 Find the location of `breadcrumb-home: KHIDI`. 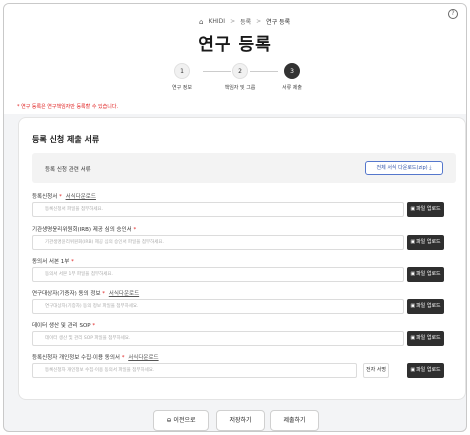

breadcrumb-home: KHIDI is located at coordinates (216, 21).